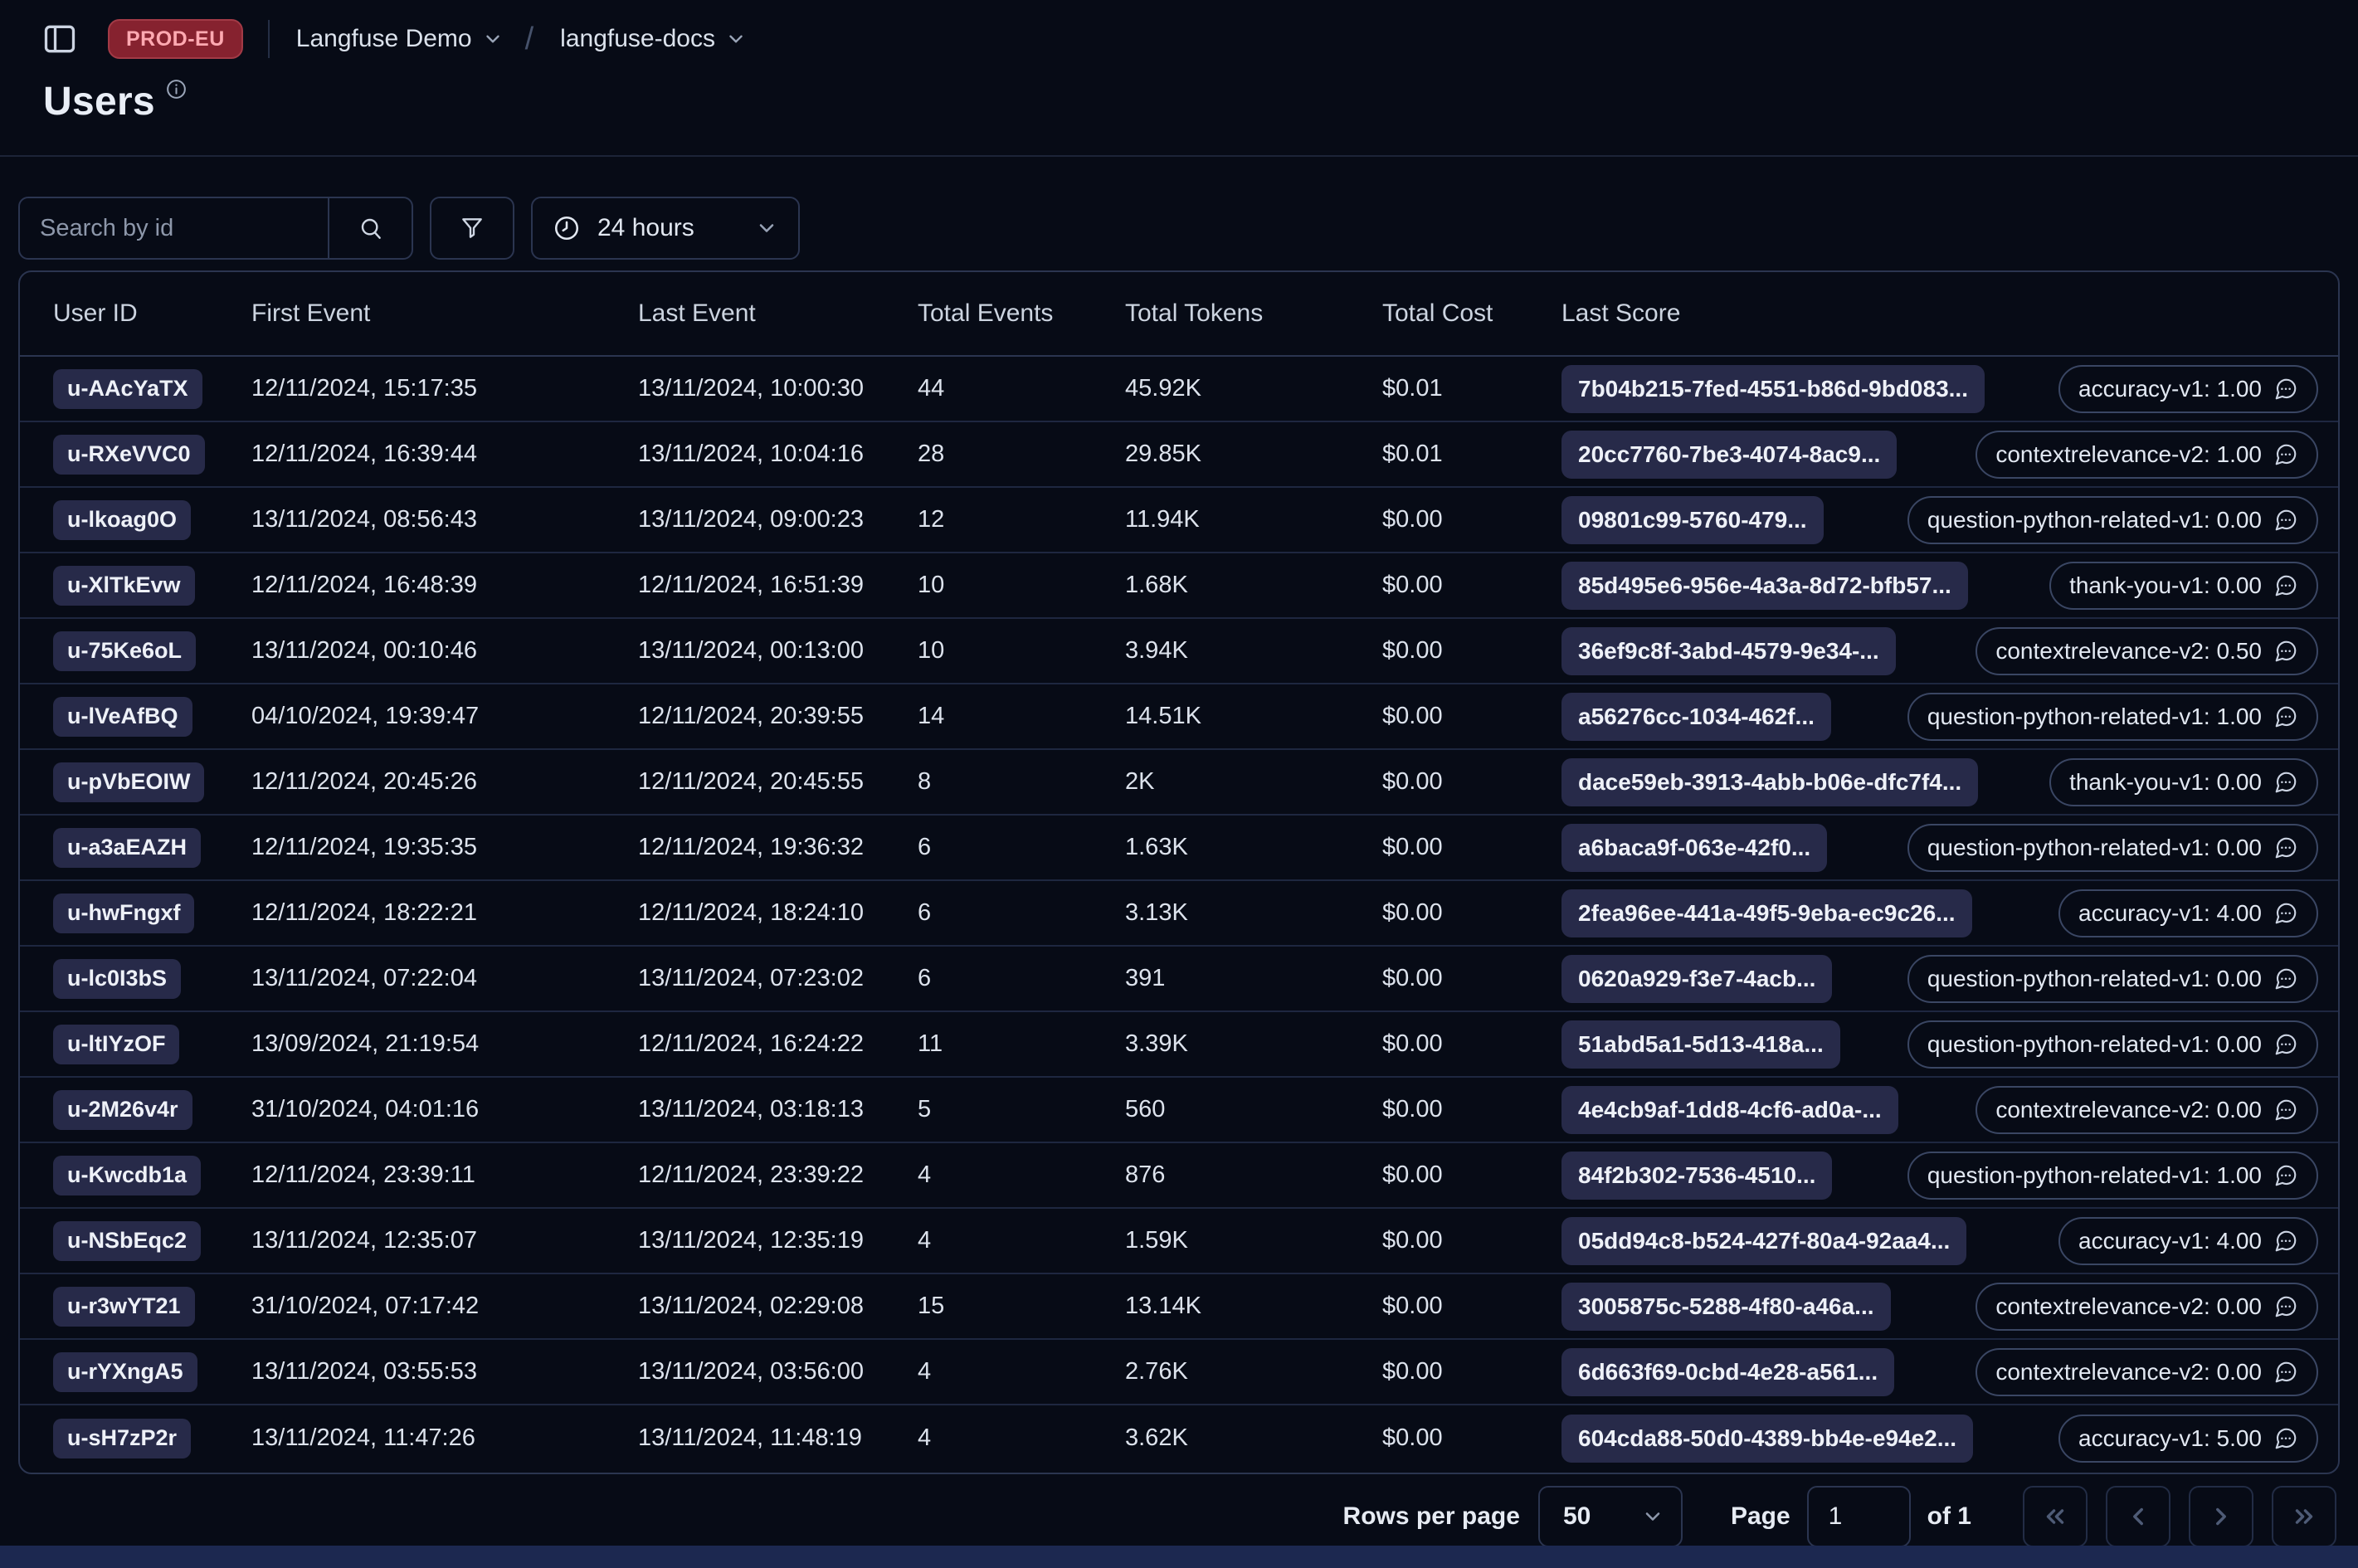  I want to click on cell-total-events: 10, so click(931, 650).